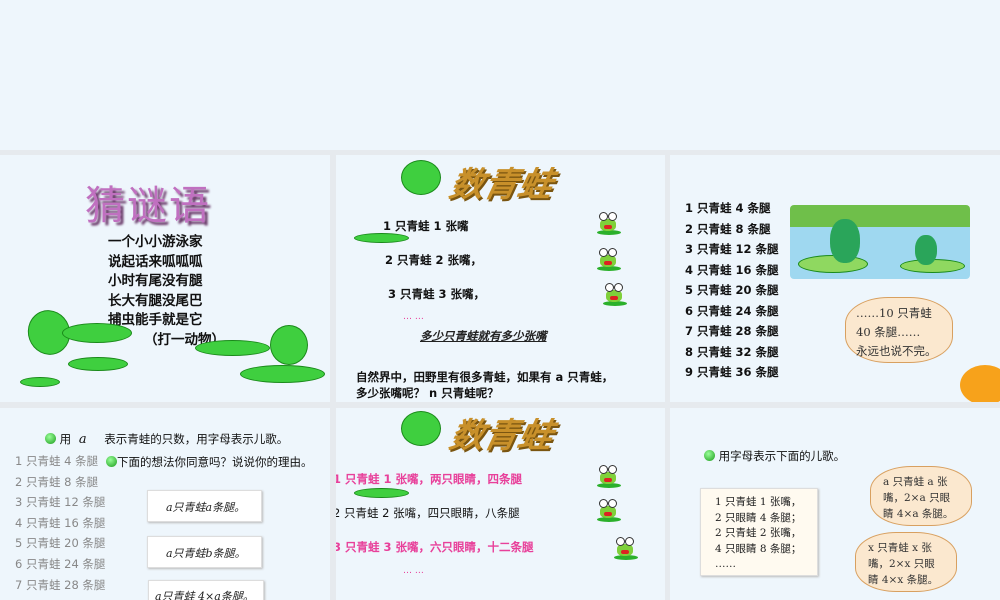  I want to click on rhyme-line: 1 只青蛙 1 张嘴, so click(426, 226).